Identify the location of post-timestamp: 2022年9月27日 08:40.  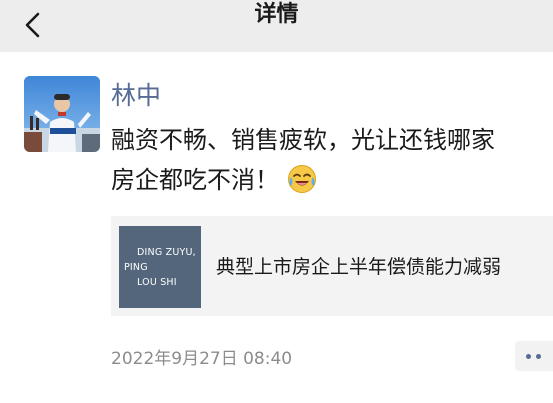
(202, 359).